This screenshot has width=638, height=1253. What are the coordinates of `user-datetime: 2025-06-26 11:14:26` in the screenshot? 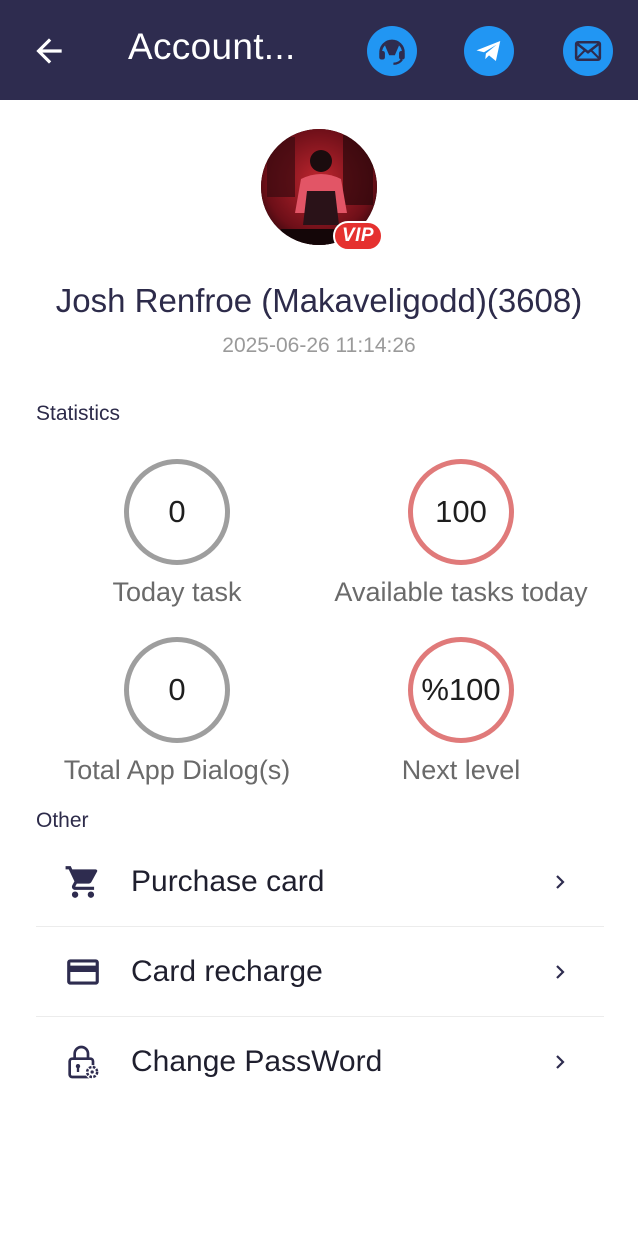 It's located at (319, 345).